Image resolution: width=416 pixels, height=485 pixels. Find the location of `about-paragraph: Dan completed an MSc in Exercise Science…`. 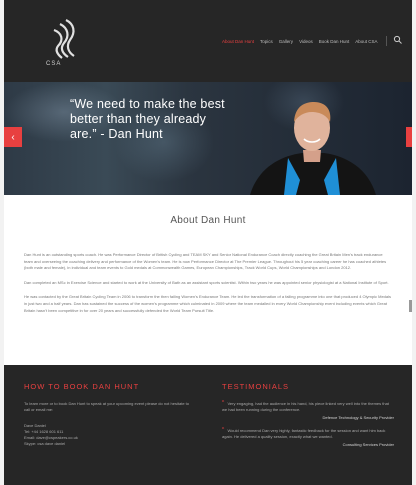

about-paragraph: Dan completed an MSc in Exercise Science… is located at coordinates (206, 282).